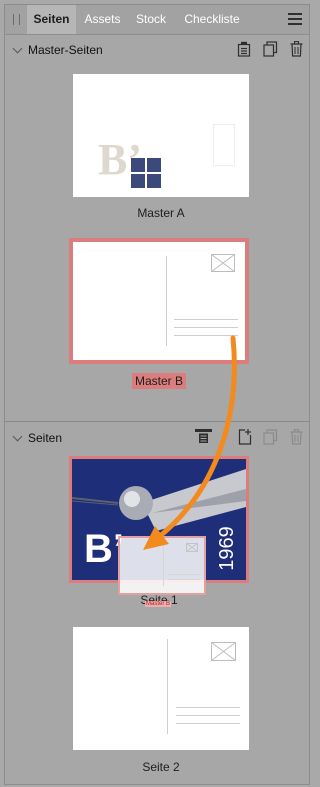 This screenshot has height=787, width=320. I want to click on master-section-header: Master-Seiten, so click(157, 52).